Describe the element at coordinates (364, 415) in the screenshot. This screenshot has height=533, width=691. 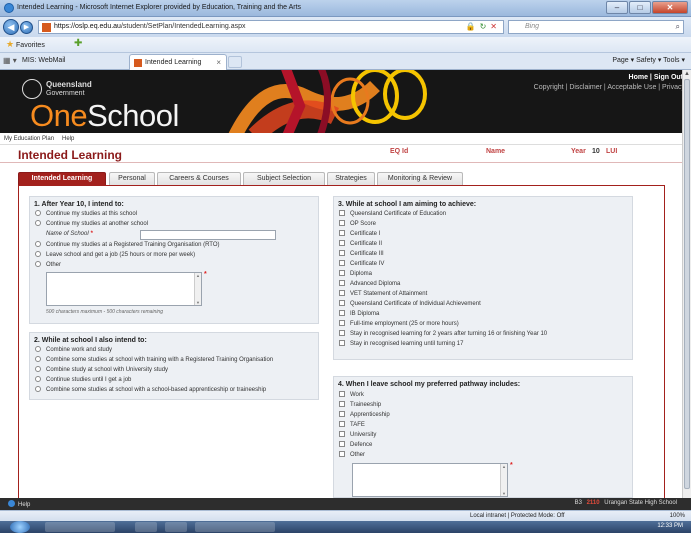
I see `checkbox-option: Apprenticeship` at that location.